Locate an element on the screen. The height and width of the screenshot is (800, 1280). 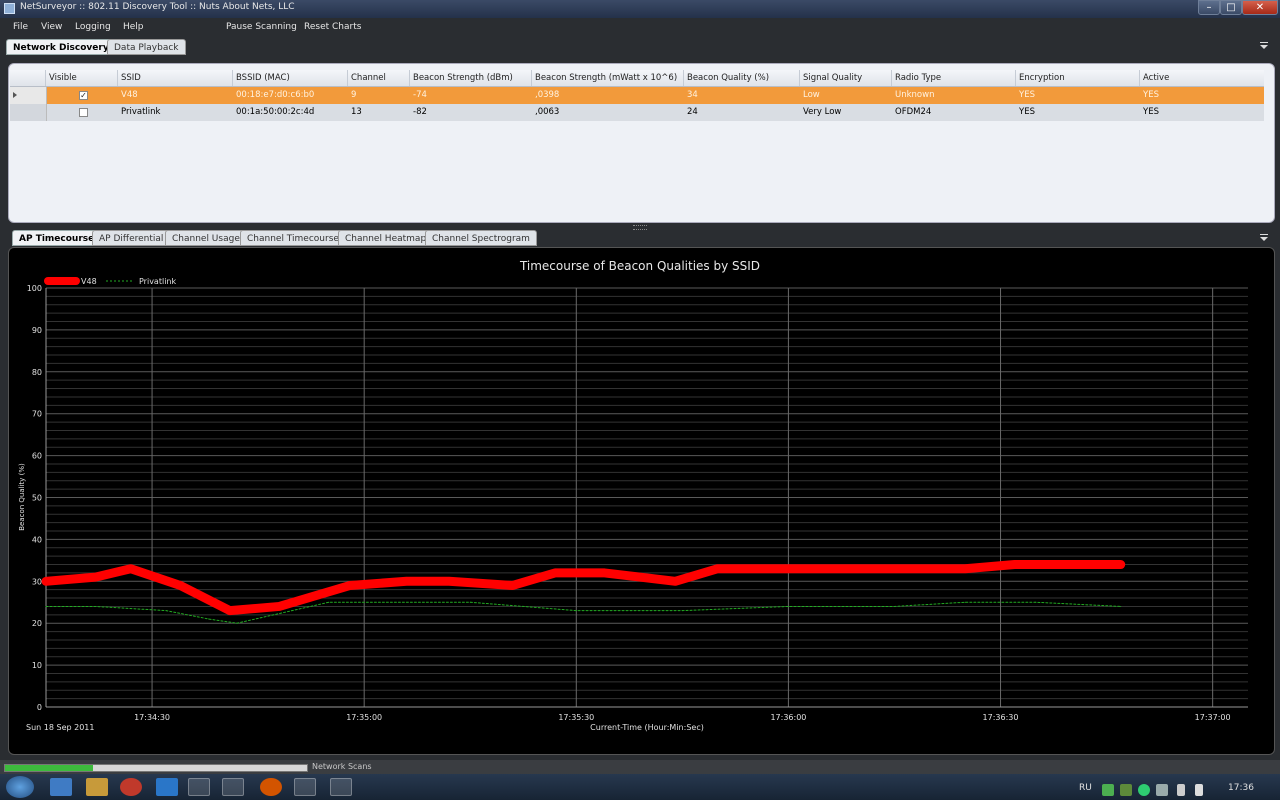
volume-icon is located at coordinates (1199, 790).